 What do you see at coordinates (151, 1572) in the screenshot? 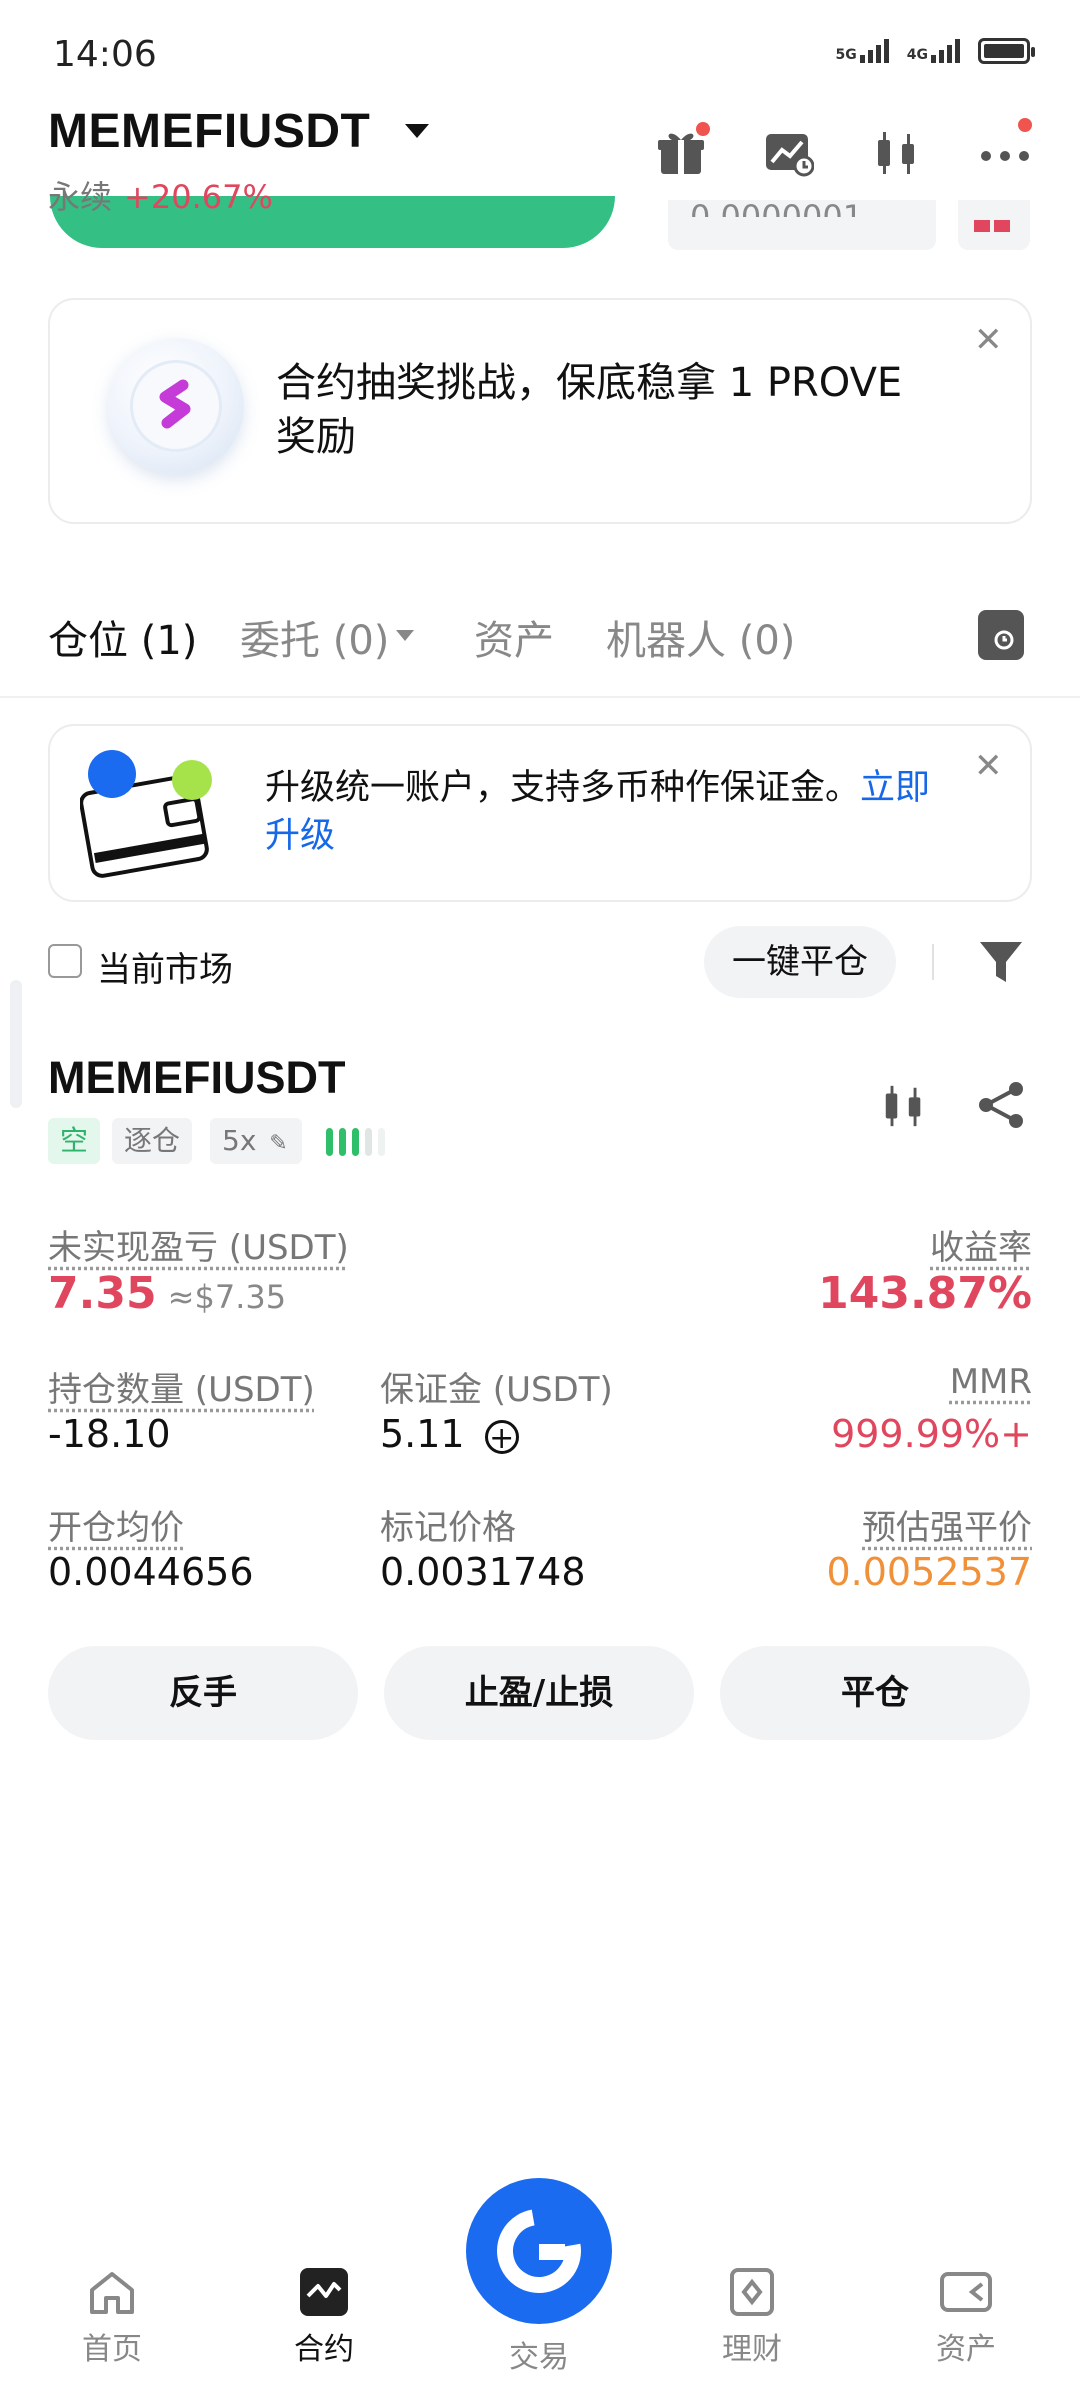
I see `entry-price-value: 0.0044656` at bounding box center [151, 1572].